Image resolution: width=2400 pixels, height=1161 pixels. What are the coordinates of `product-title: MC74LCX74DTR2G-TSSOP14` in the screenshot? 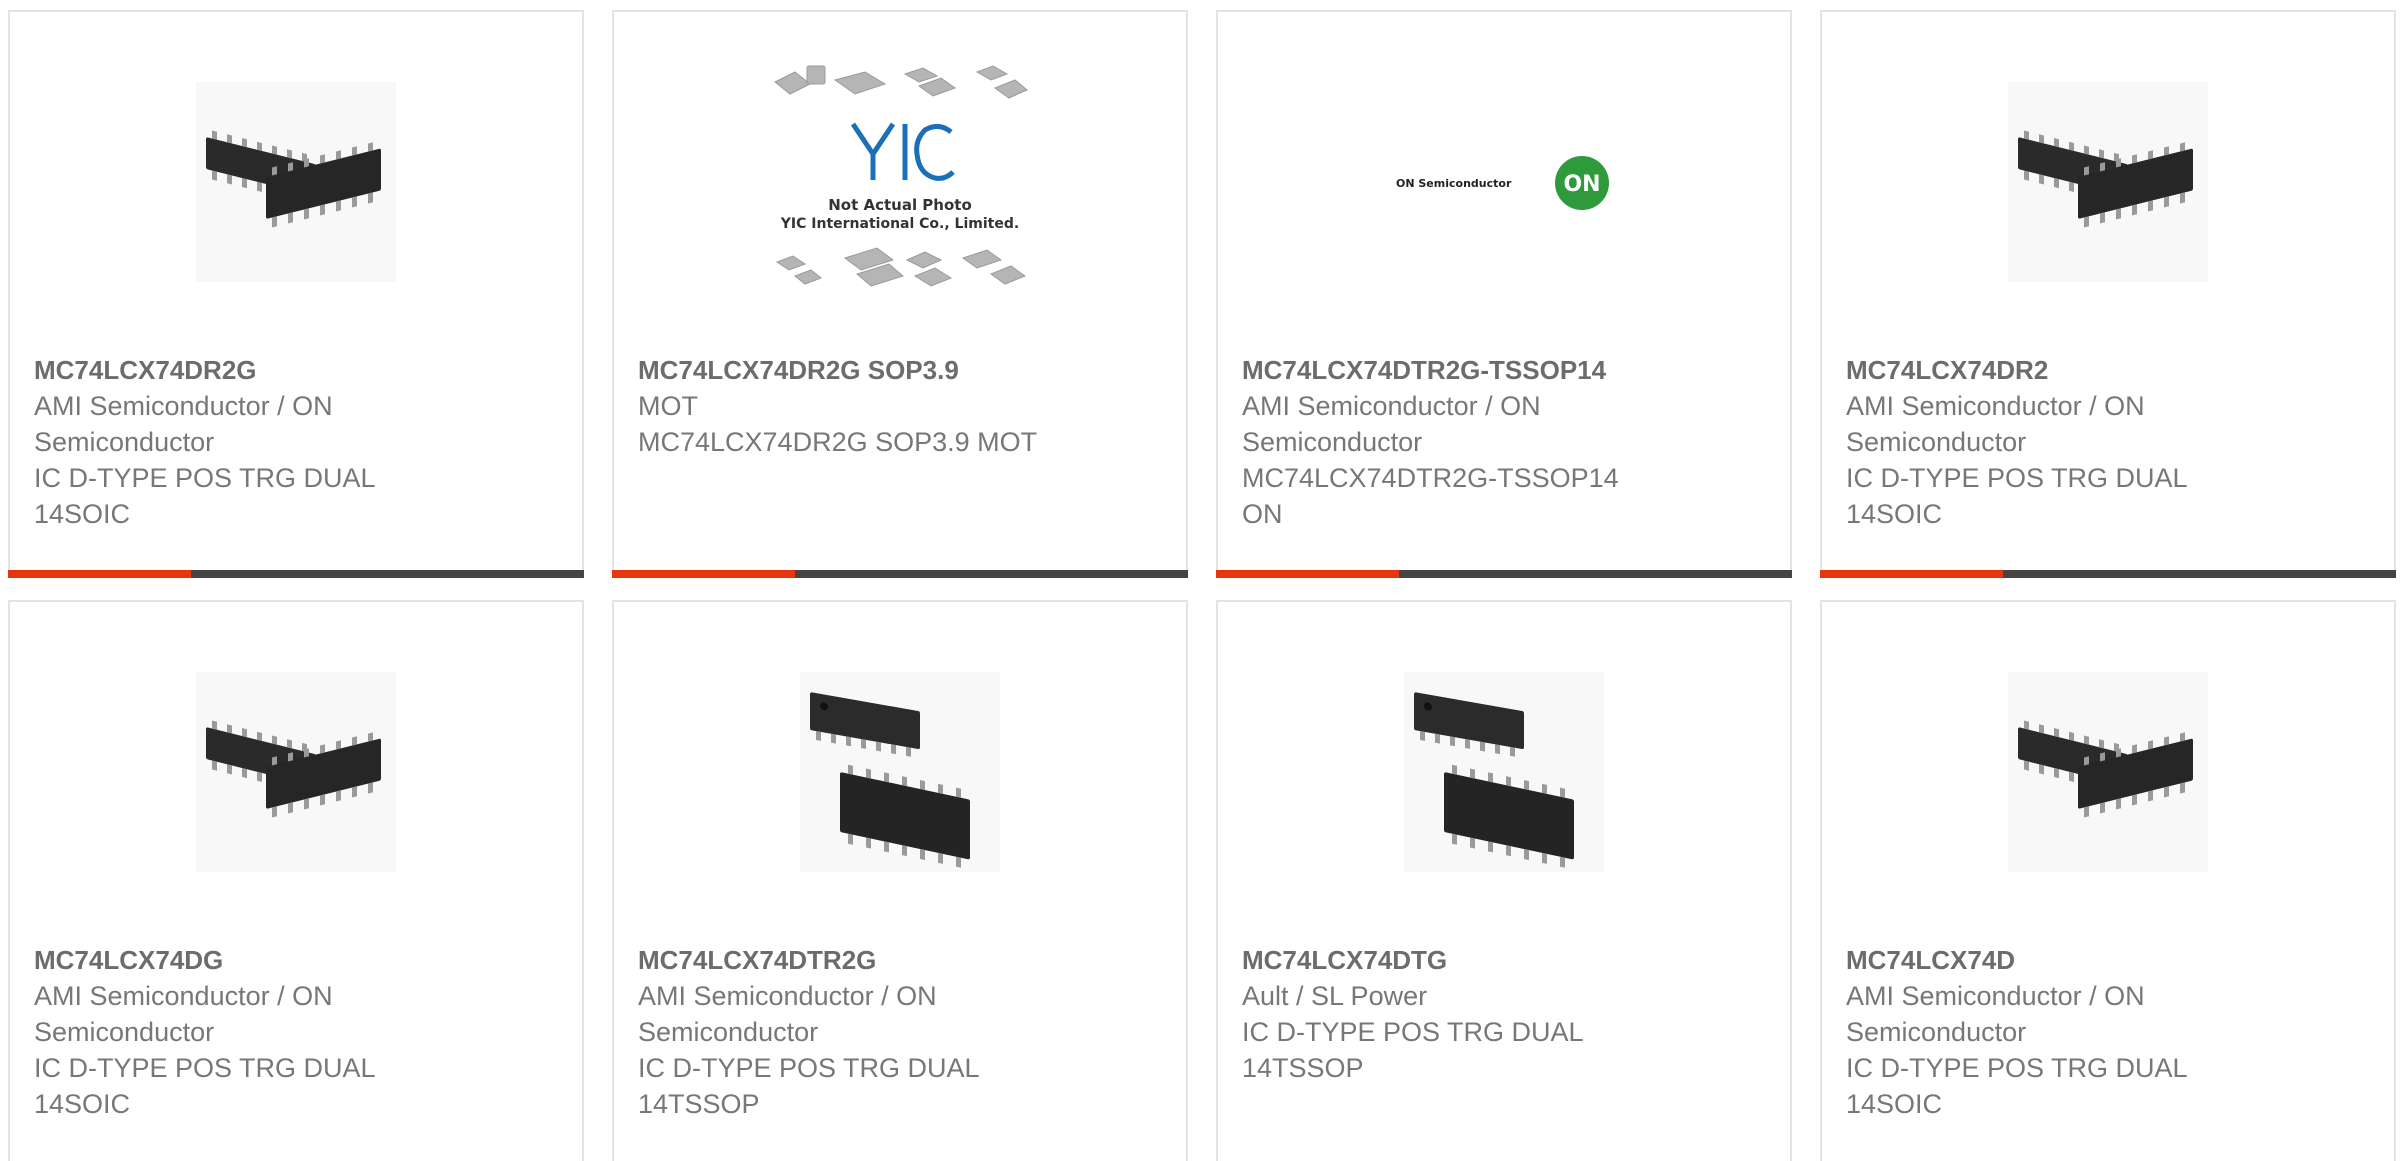 It's located at (1442, 370).